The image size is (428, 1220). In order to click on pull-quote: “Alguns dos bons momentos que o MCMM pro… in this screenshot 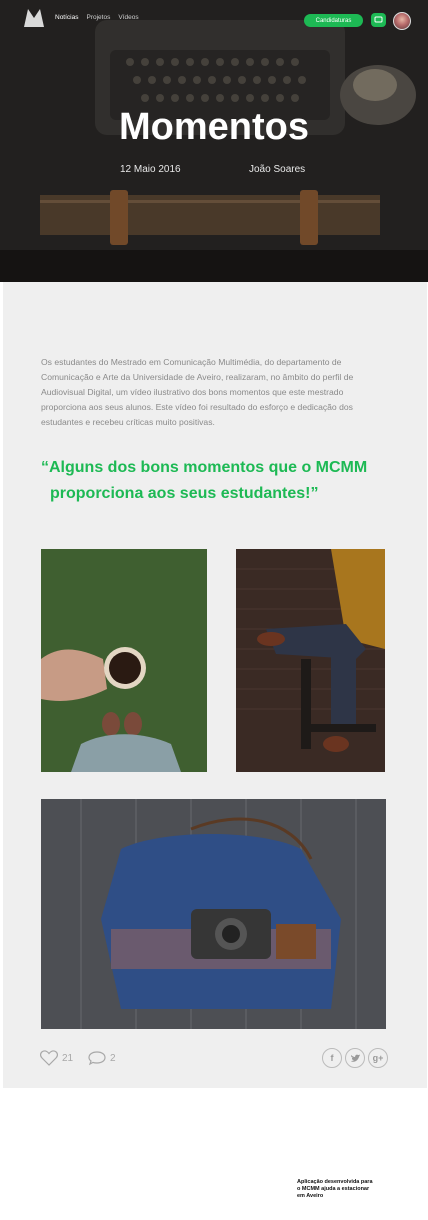, I will do `click(221, 481)`.